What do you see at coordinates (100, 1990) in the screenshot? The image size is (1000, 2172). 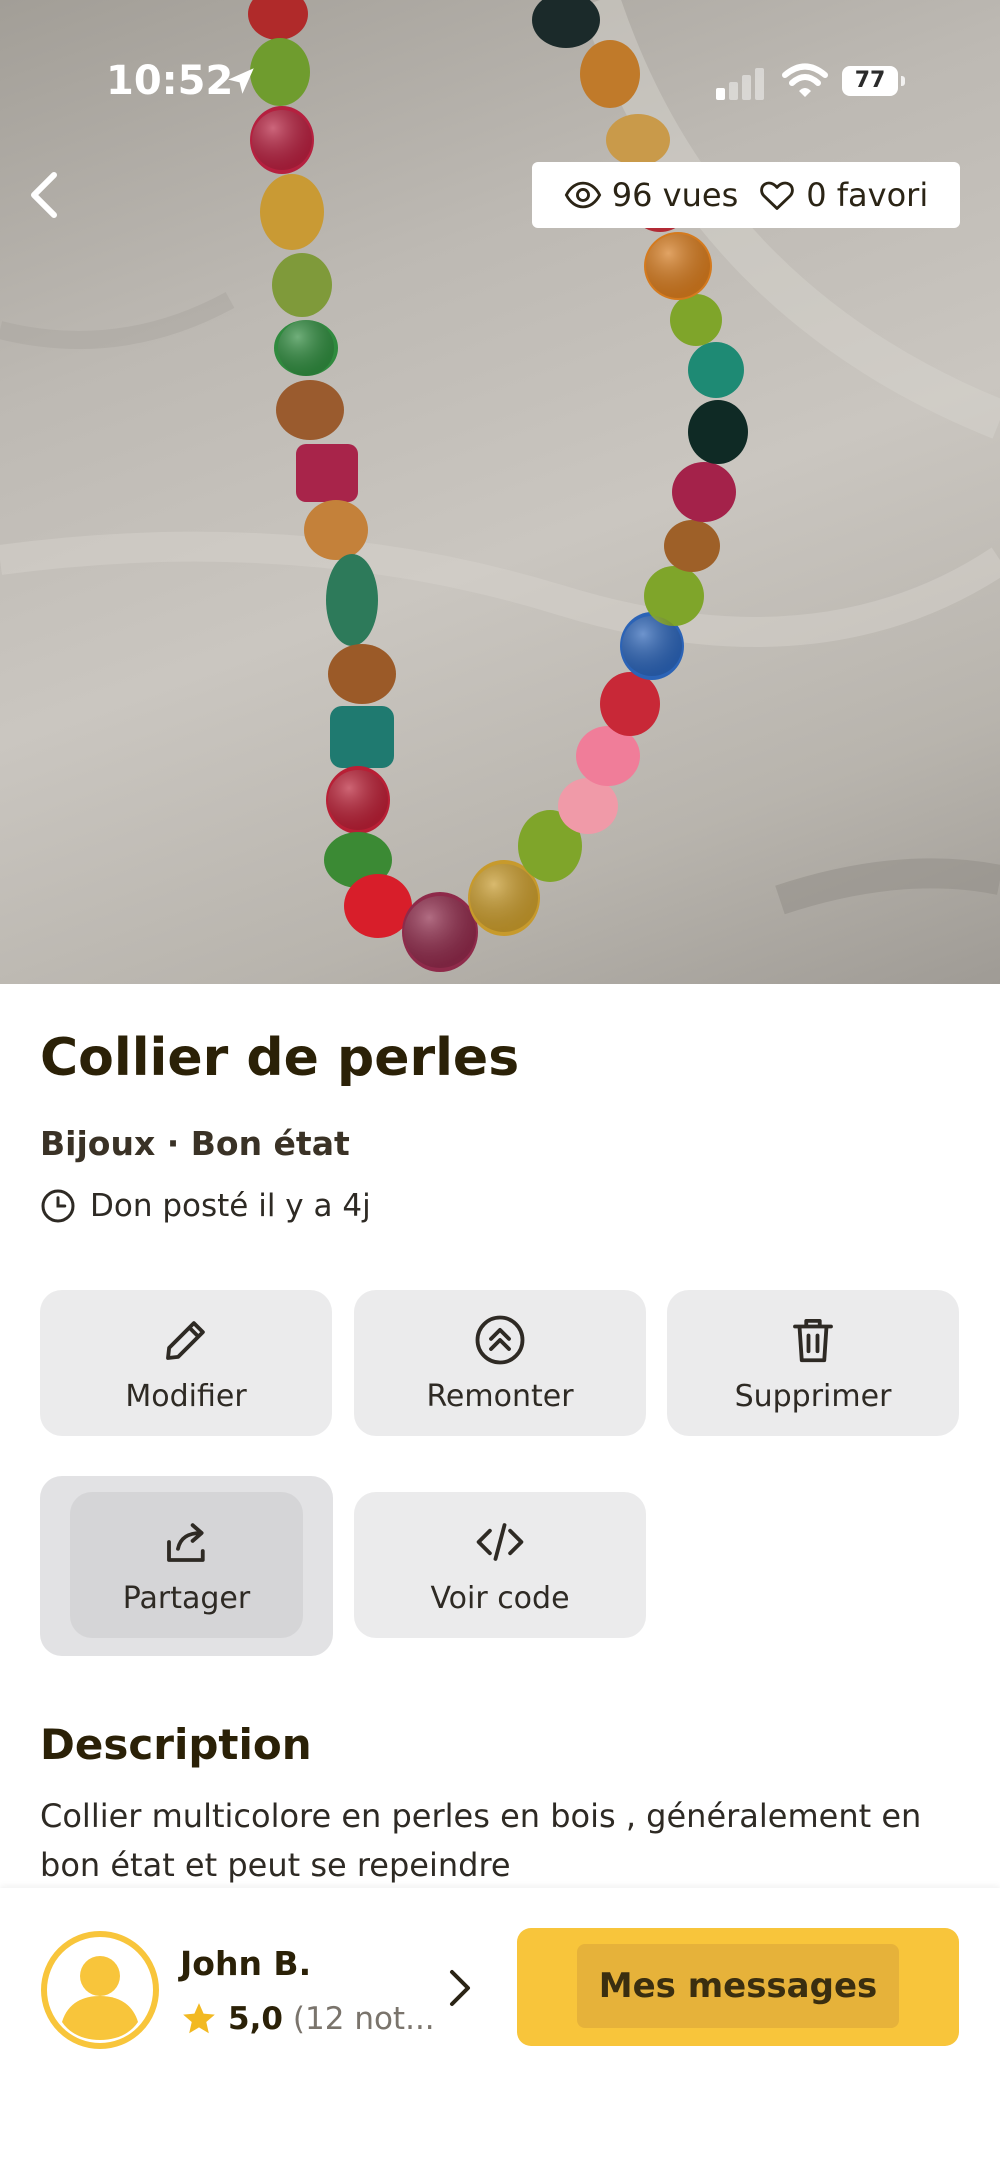 I see `user-avatar-icon` at bounding box center [100, 1990].